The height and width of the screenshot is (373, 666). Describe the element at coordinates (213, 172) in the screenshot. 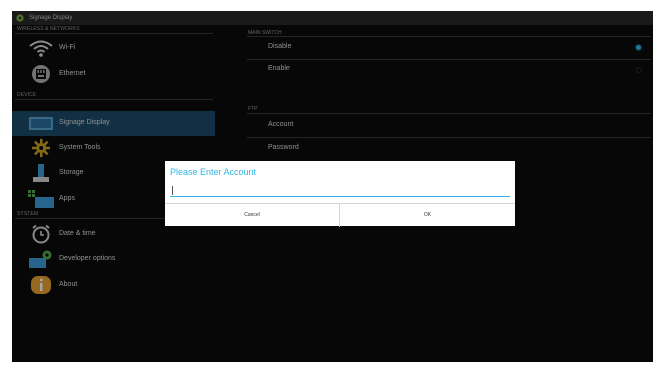

I see `dialog-title: Please Enter Account` at that location.